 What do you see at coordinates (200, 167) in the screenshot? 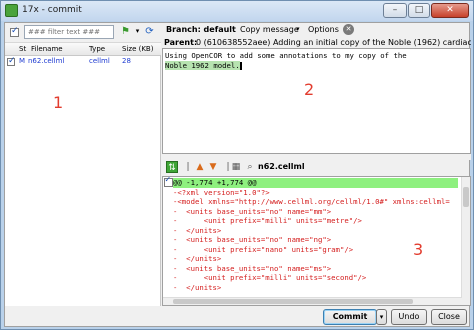
I see `previous-change-icon: ▲` at bounding box center [200, 167].